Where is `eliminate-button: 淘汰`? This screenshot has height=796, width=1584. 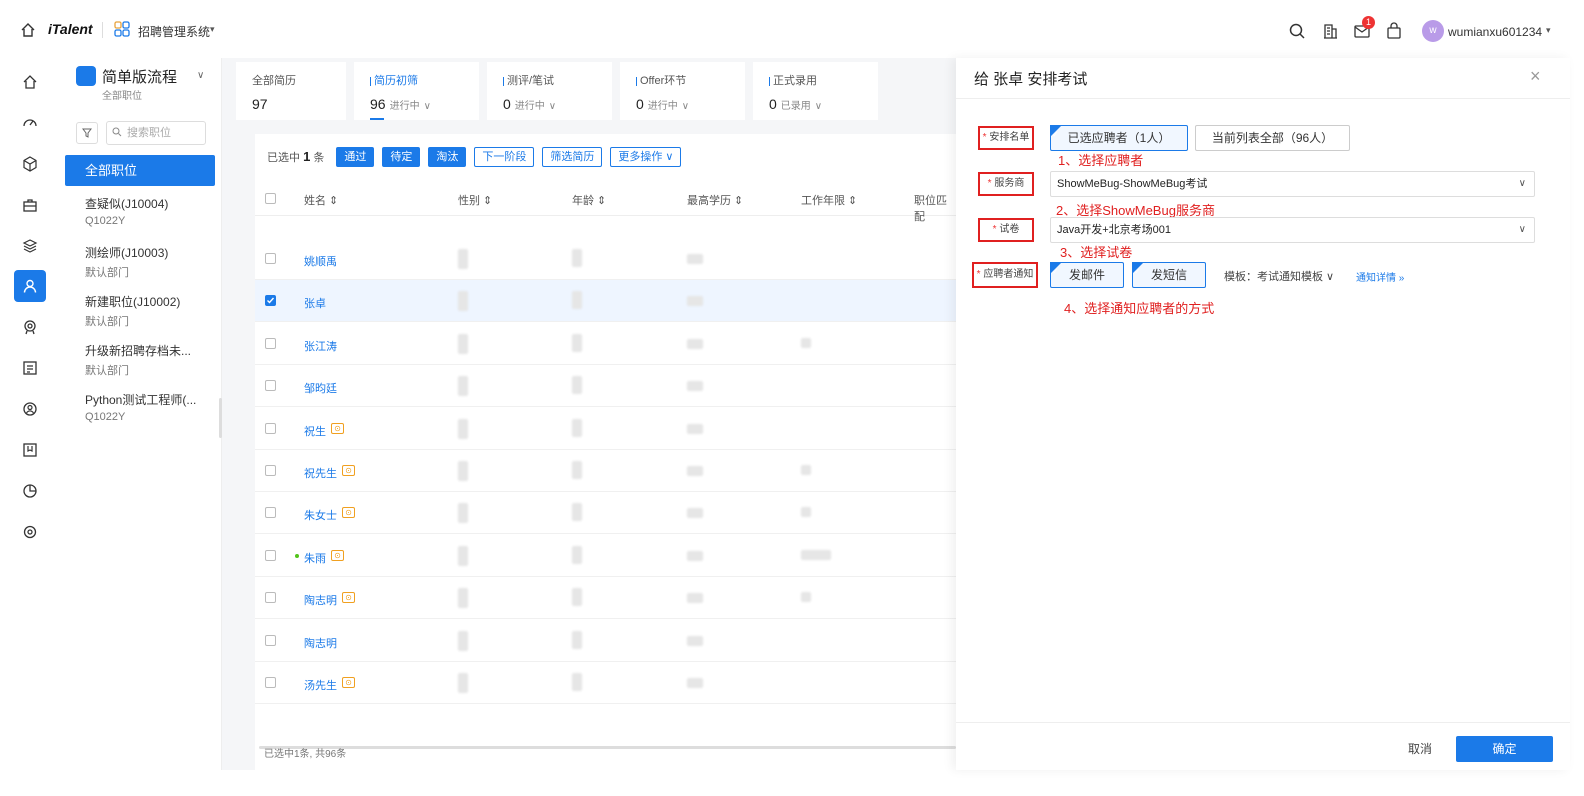
eliminate-button: 淘汰 is located at coordinates (447, 157).